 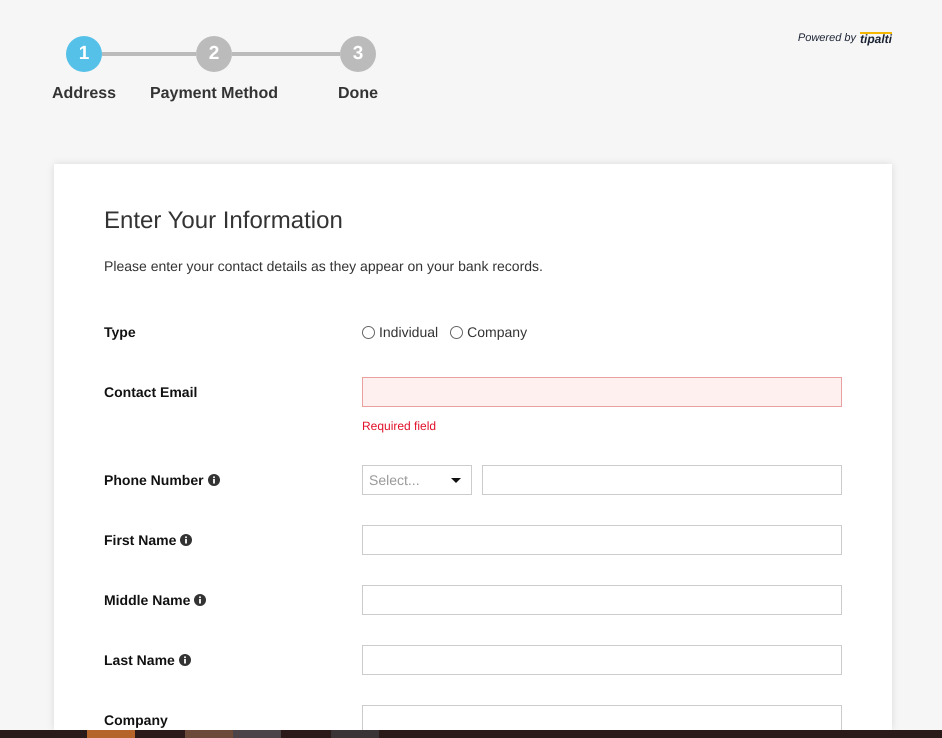 What do you see at coordinates (84, 94) in the screenshot?
I see `step-label: Address` at bounding box center [84, 94].